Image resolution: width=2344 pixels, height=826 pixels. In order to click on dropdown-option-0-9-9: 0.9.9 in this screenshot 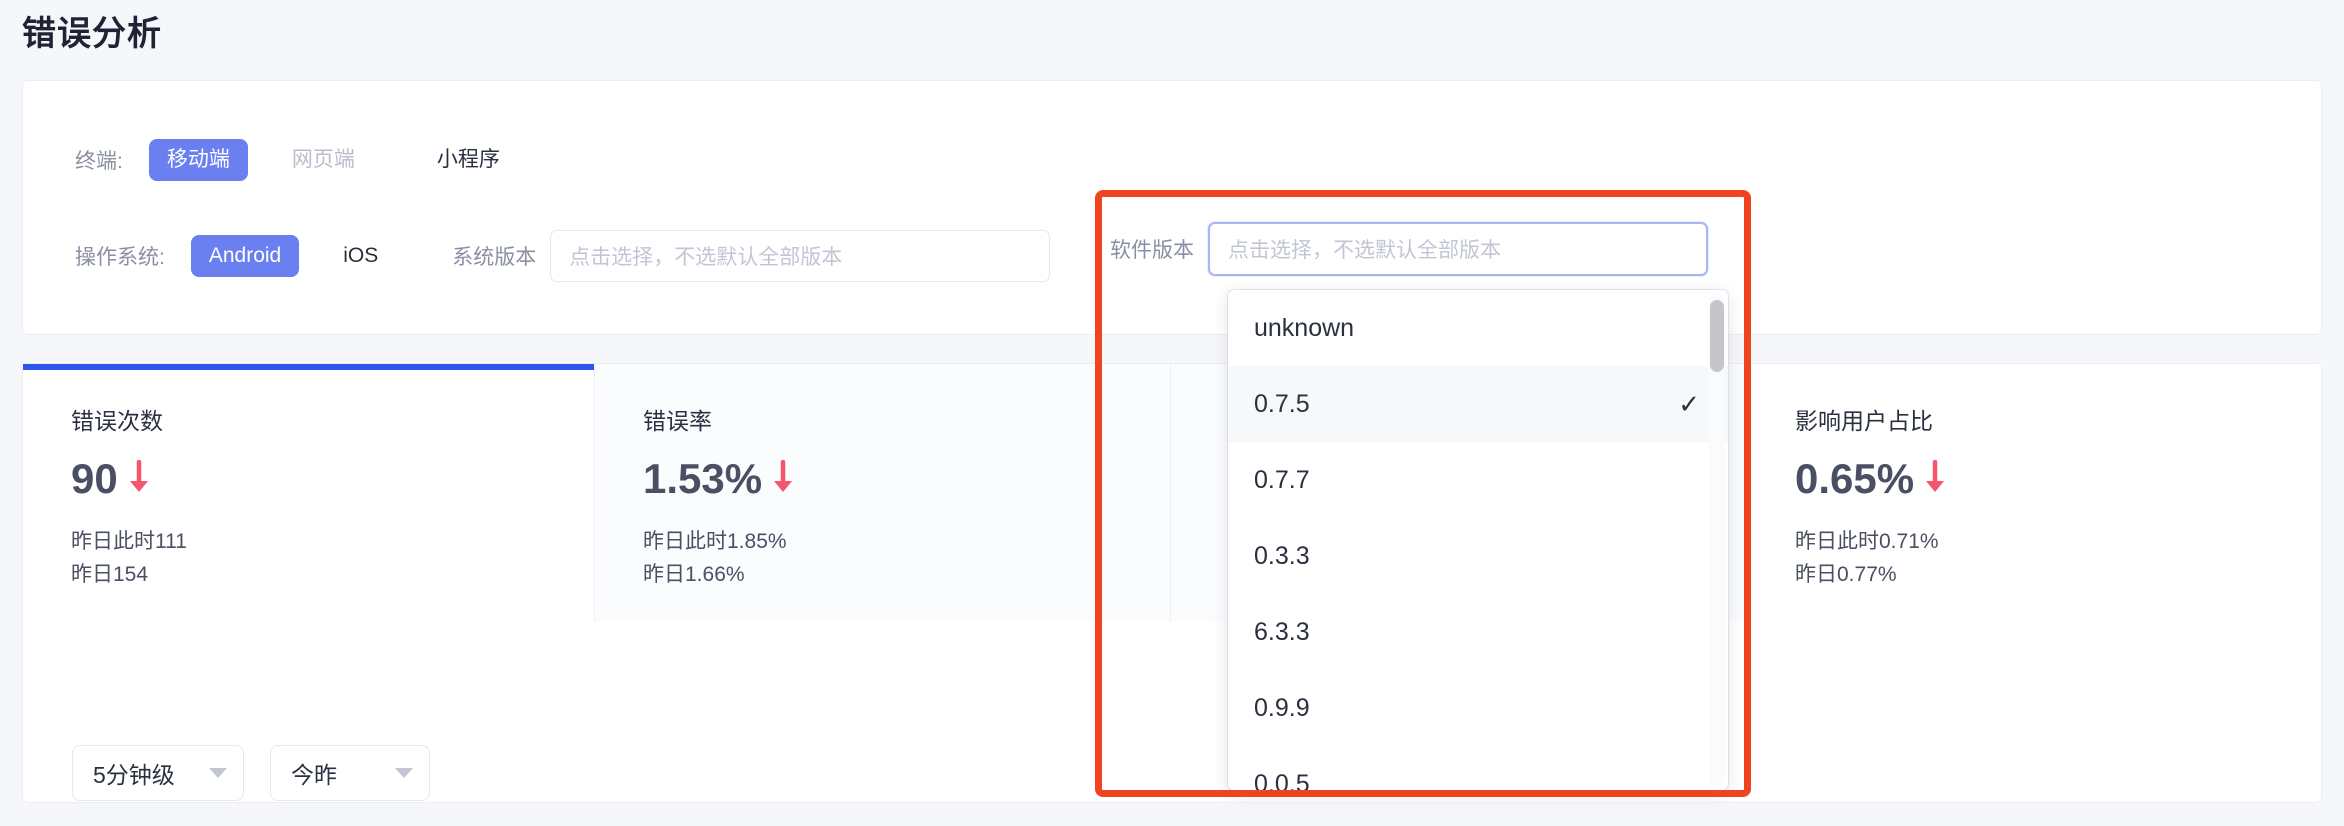, I will do `click(1478, 708)`.